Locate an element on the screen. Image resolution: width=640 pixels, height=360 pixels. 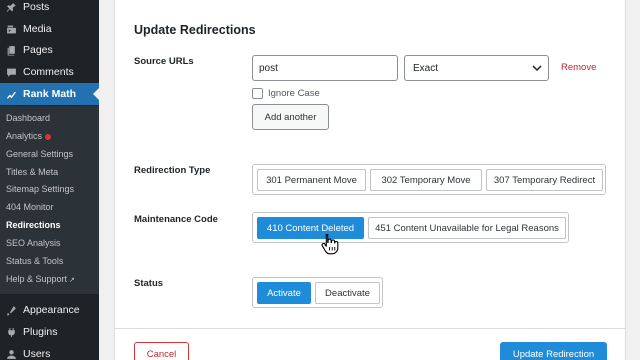
submenu-item-analytics: Analytics is located at coordinates (29, 136).